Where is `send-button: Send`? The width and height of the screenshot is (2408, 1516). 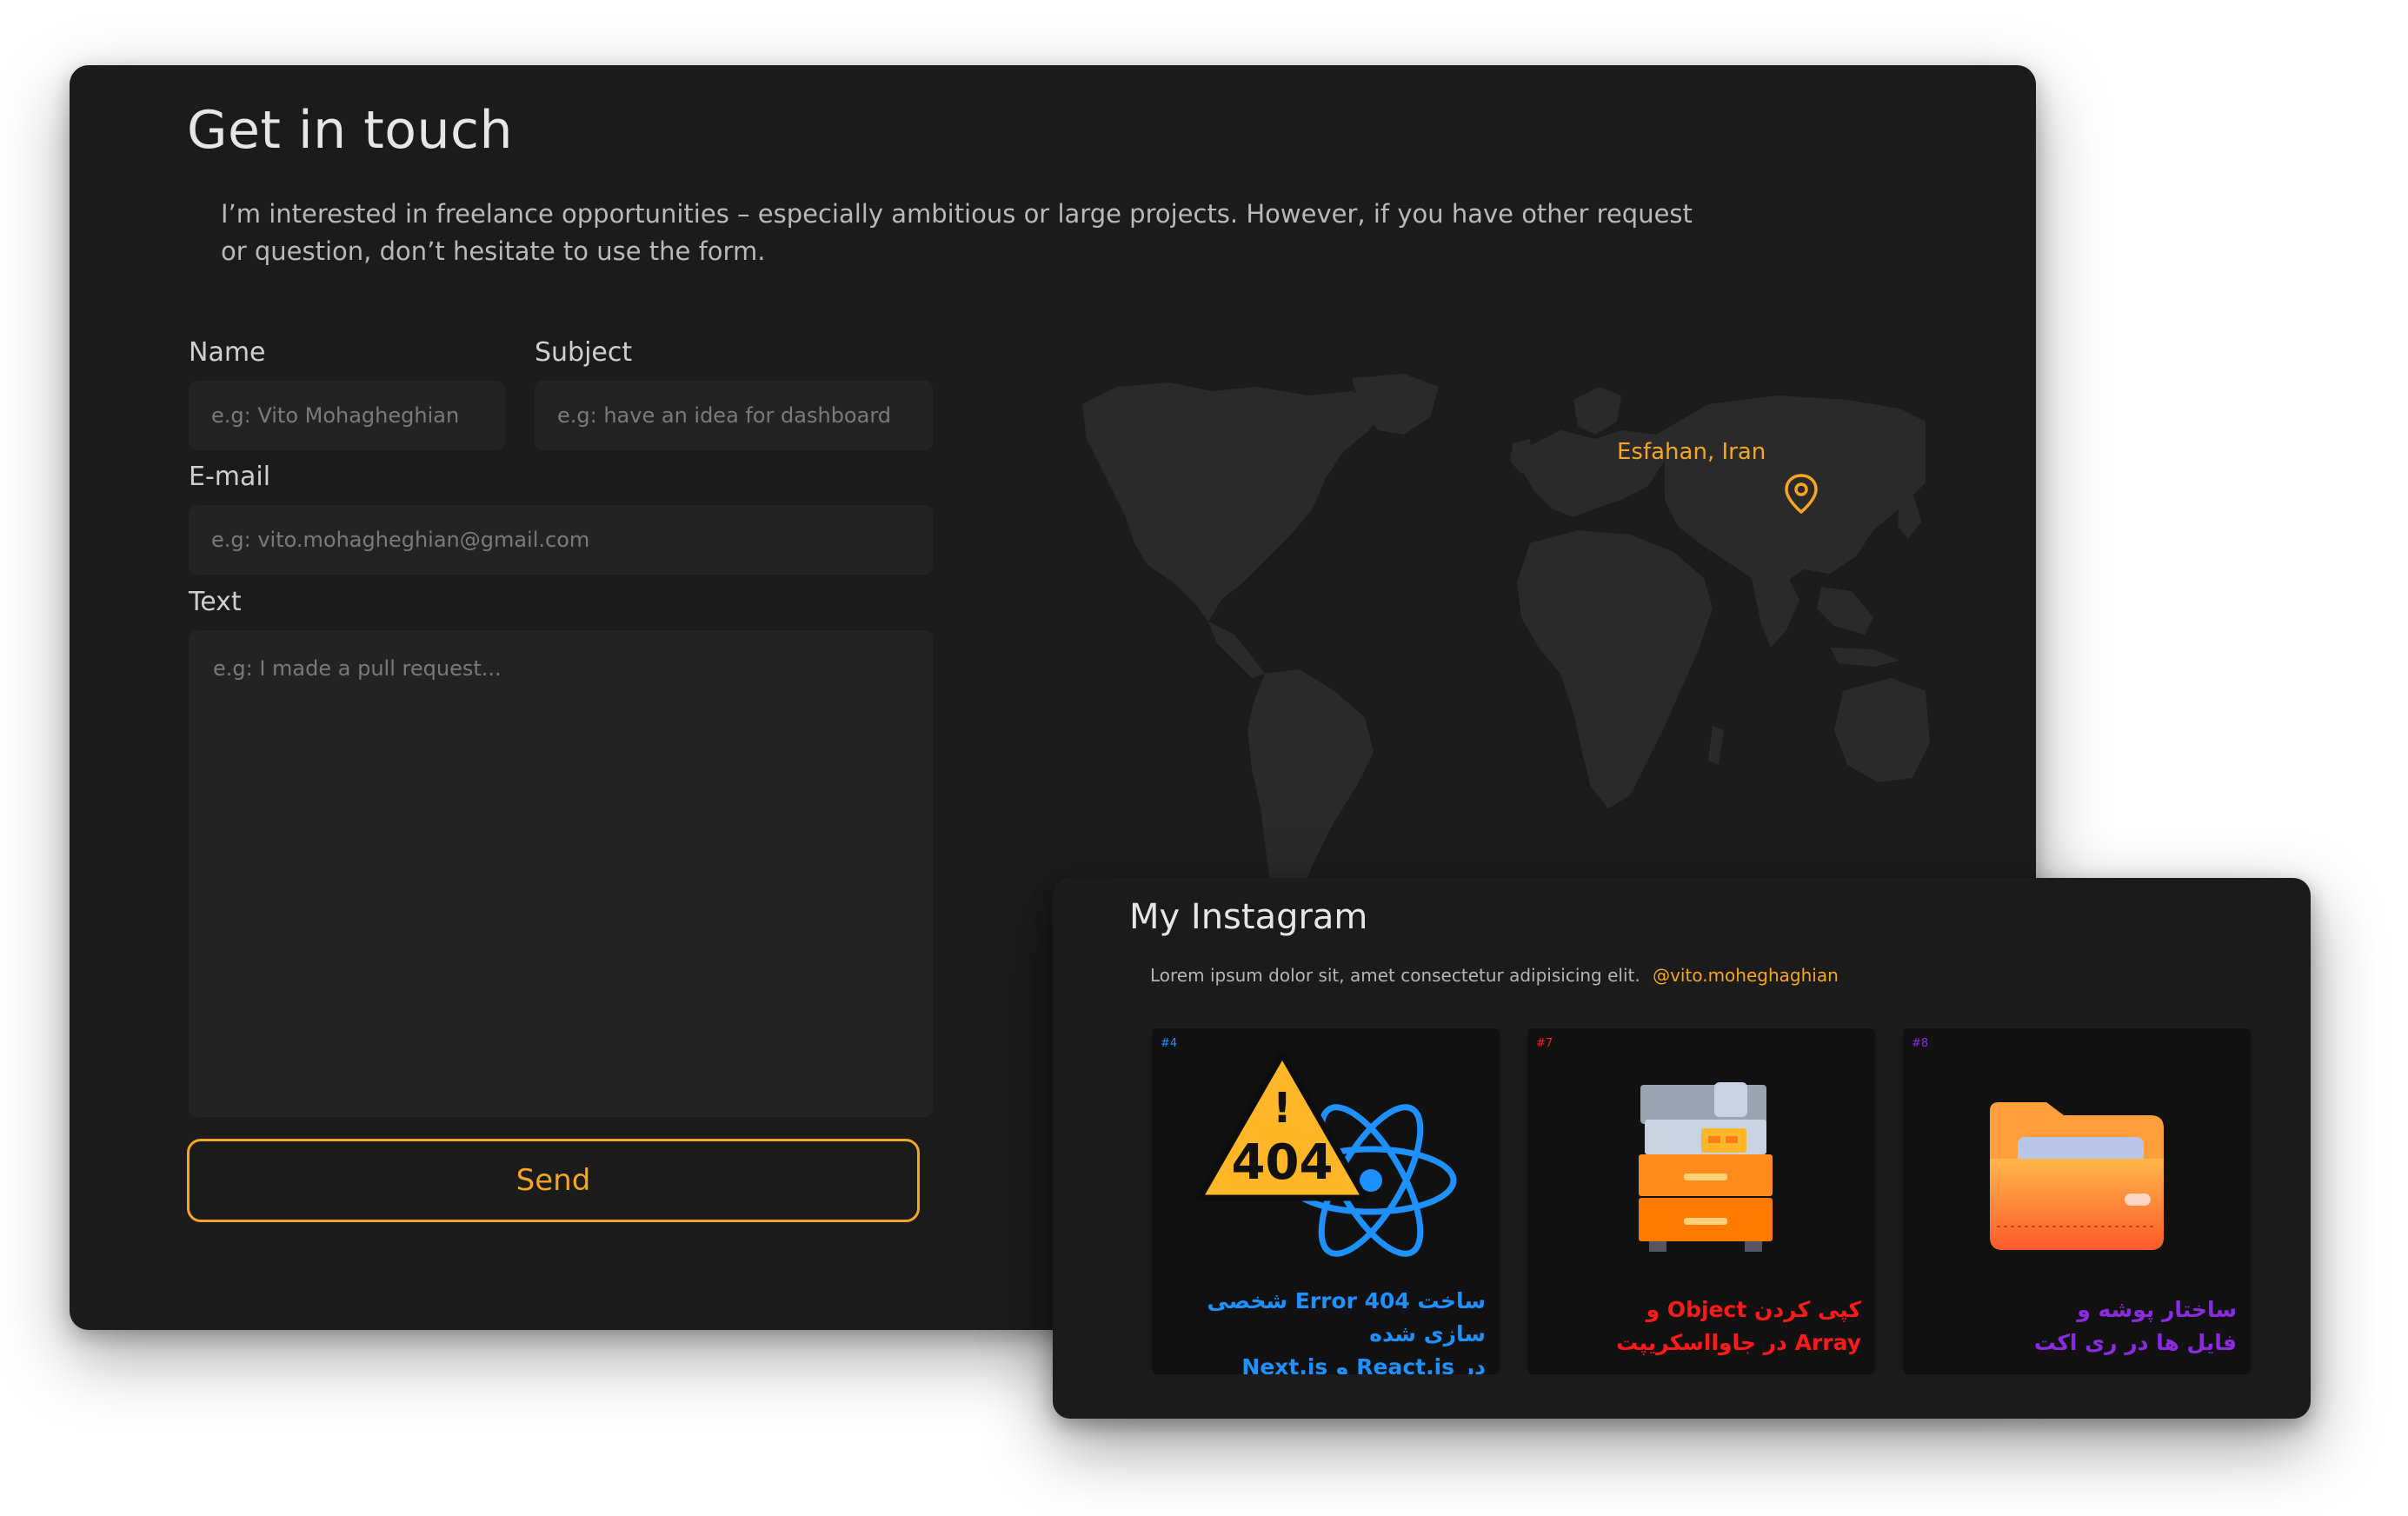
send-button: Send is located at coordinates (553, 1180).